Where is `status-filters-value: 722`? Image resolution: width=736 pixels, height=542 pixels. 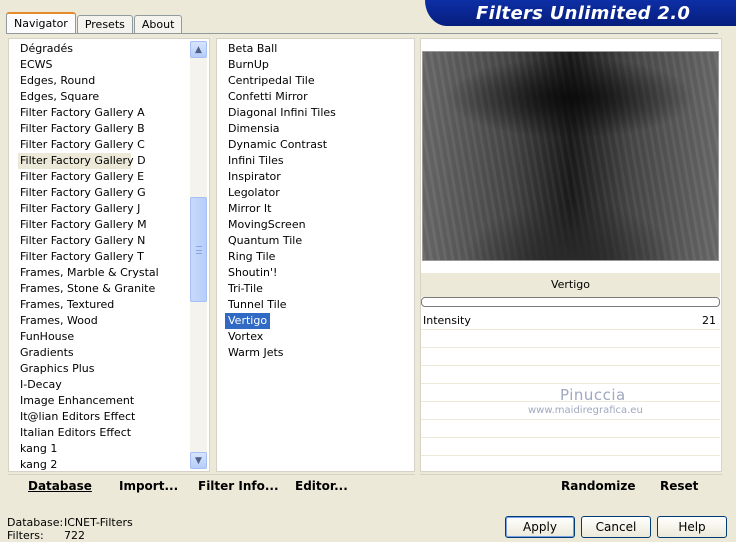 status-filters-value: 722 is located at coordinates (74, 535).